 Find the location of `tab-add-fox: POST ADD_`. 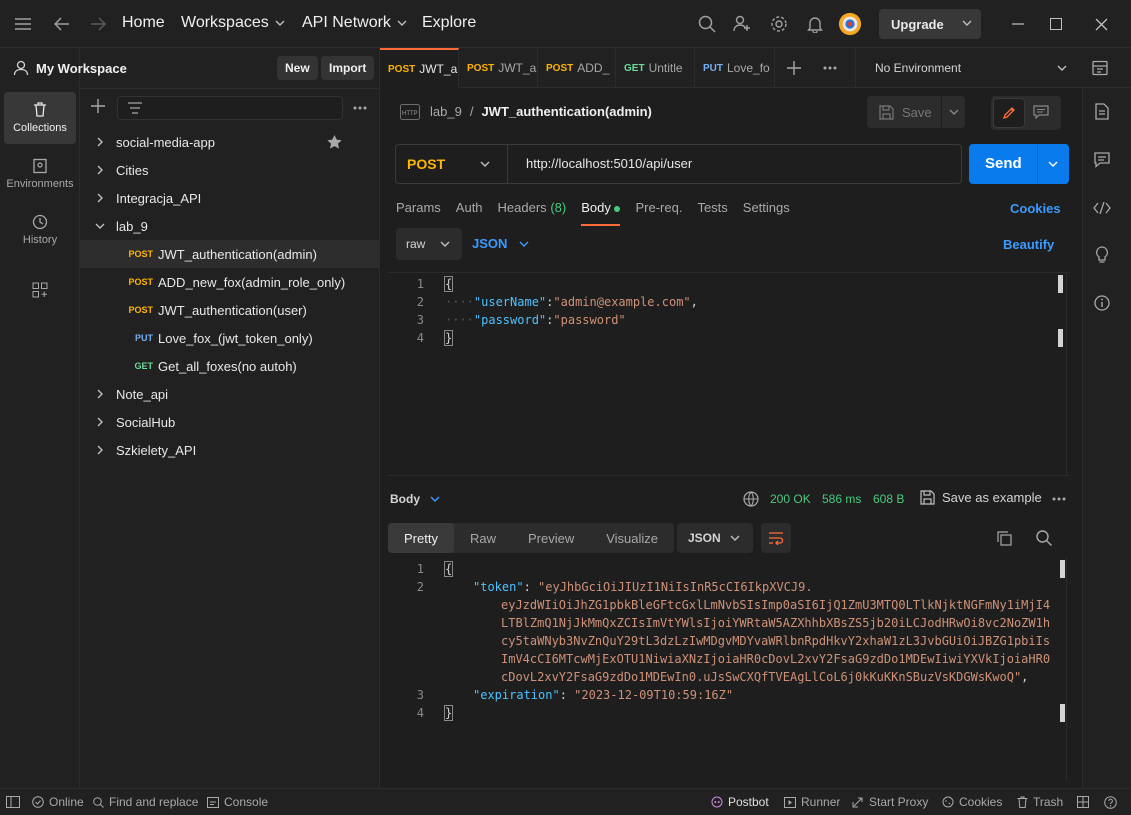

tab-add-fox: POST ADD_ is located at coordinates (577, 68).